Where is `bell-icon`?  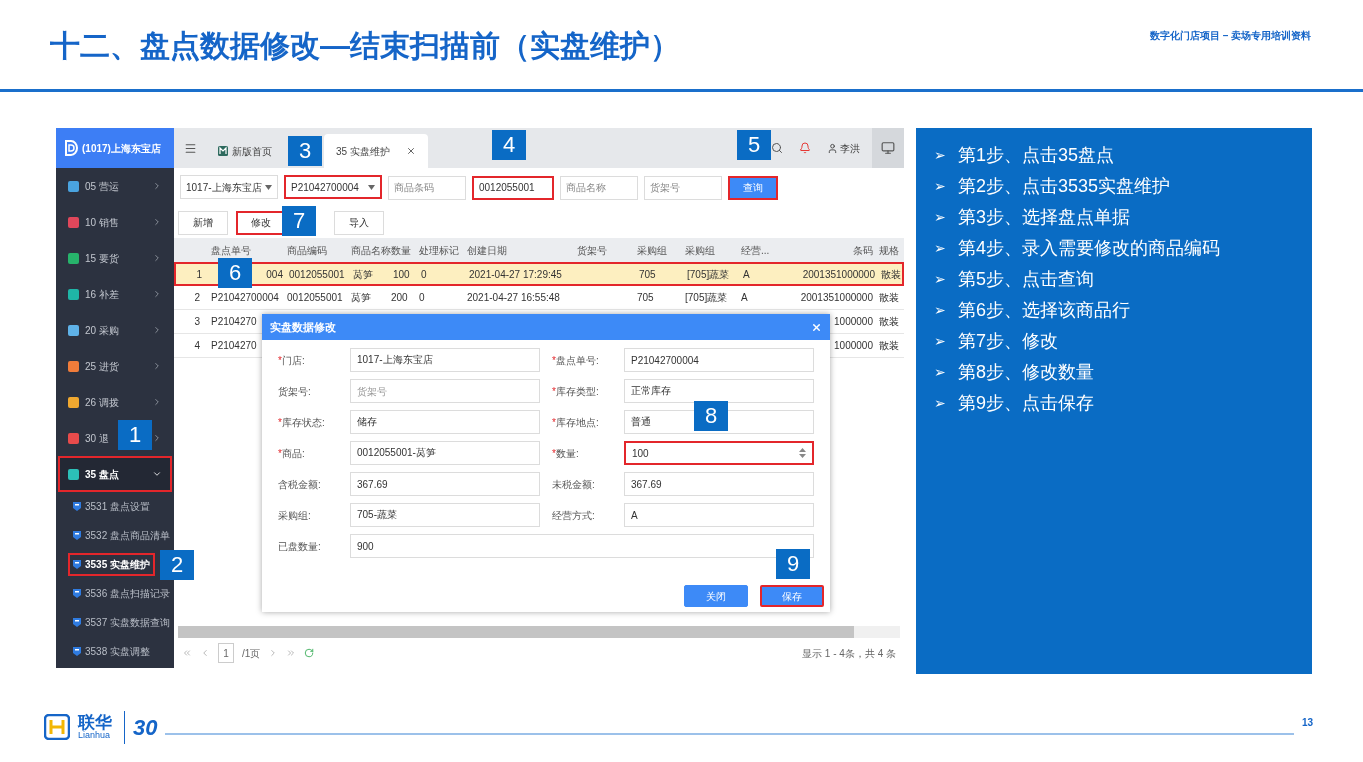 bell-icon is located at coordinates (805, 148).